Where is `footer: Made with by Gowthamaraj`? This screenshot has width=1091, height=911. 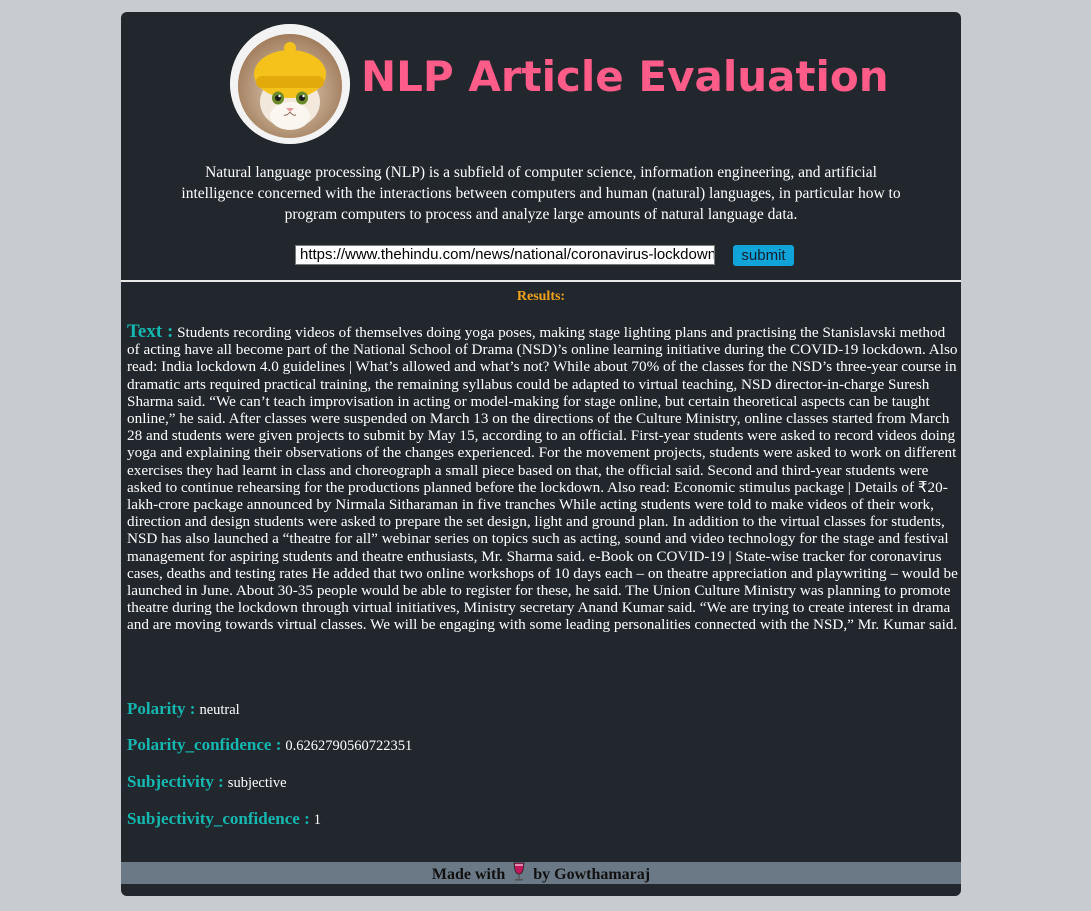 footer: Made with by Gowthamaraj is located at coordinates (541, 873).